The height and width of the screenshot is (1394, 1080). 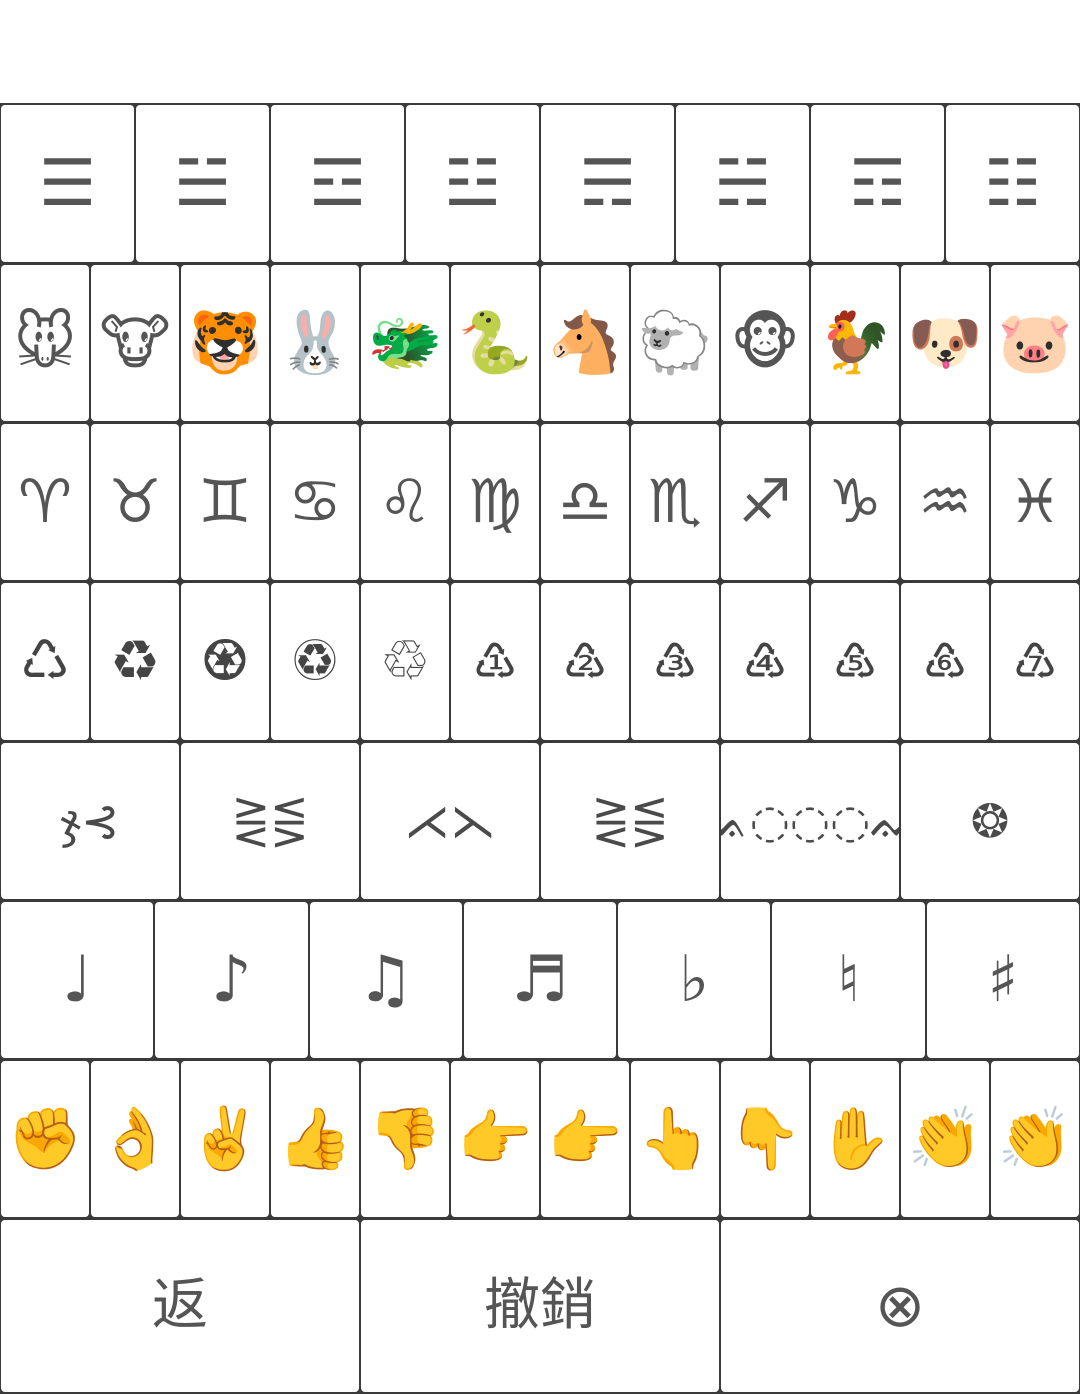 I want to click on tiger-emoji-key: 🐯, so click(x=225, y=343).